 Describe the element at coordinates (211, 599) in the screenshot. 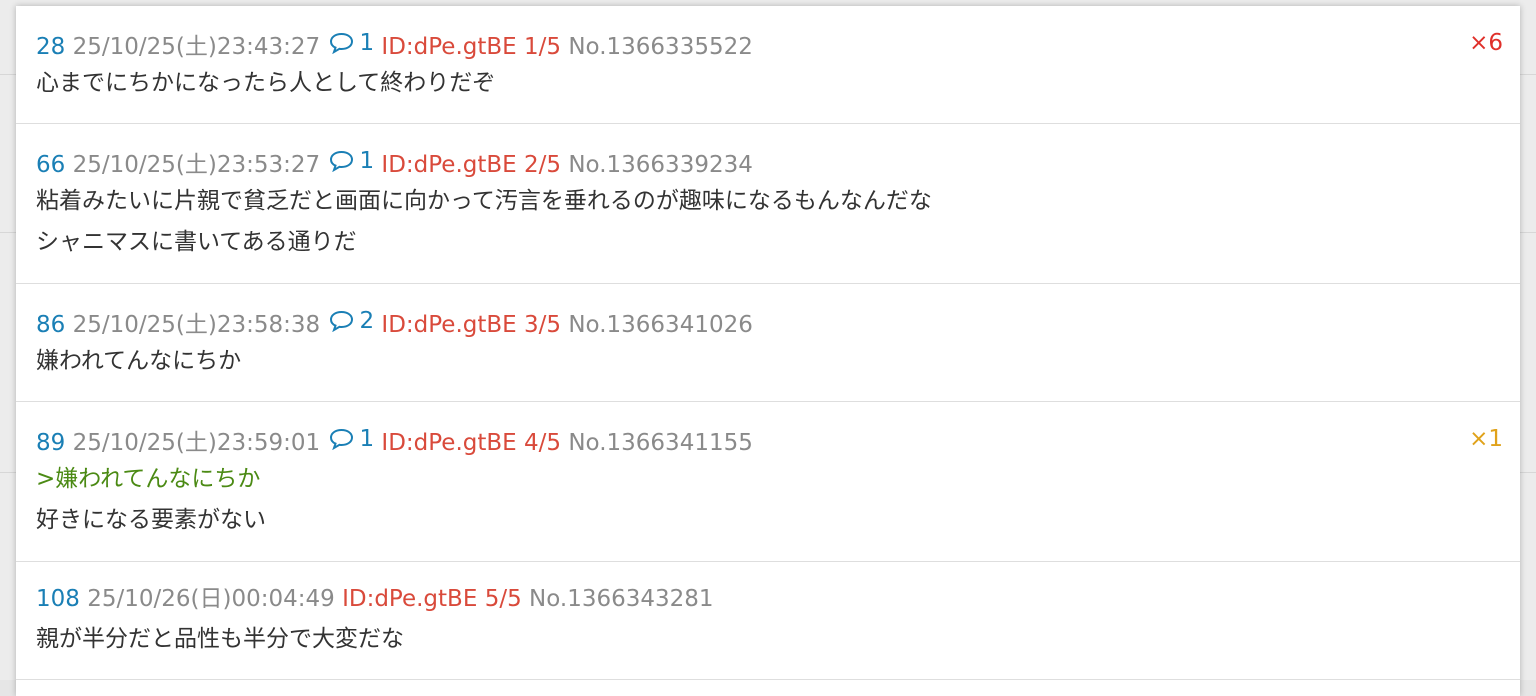

I see `post-date: 25/10/26(日)00:04:49` at that location.